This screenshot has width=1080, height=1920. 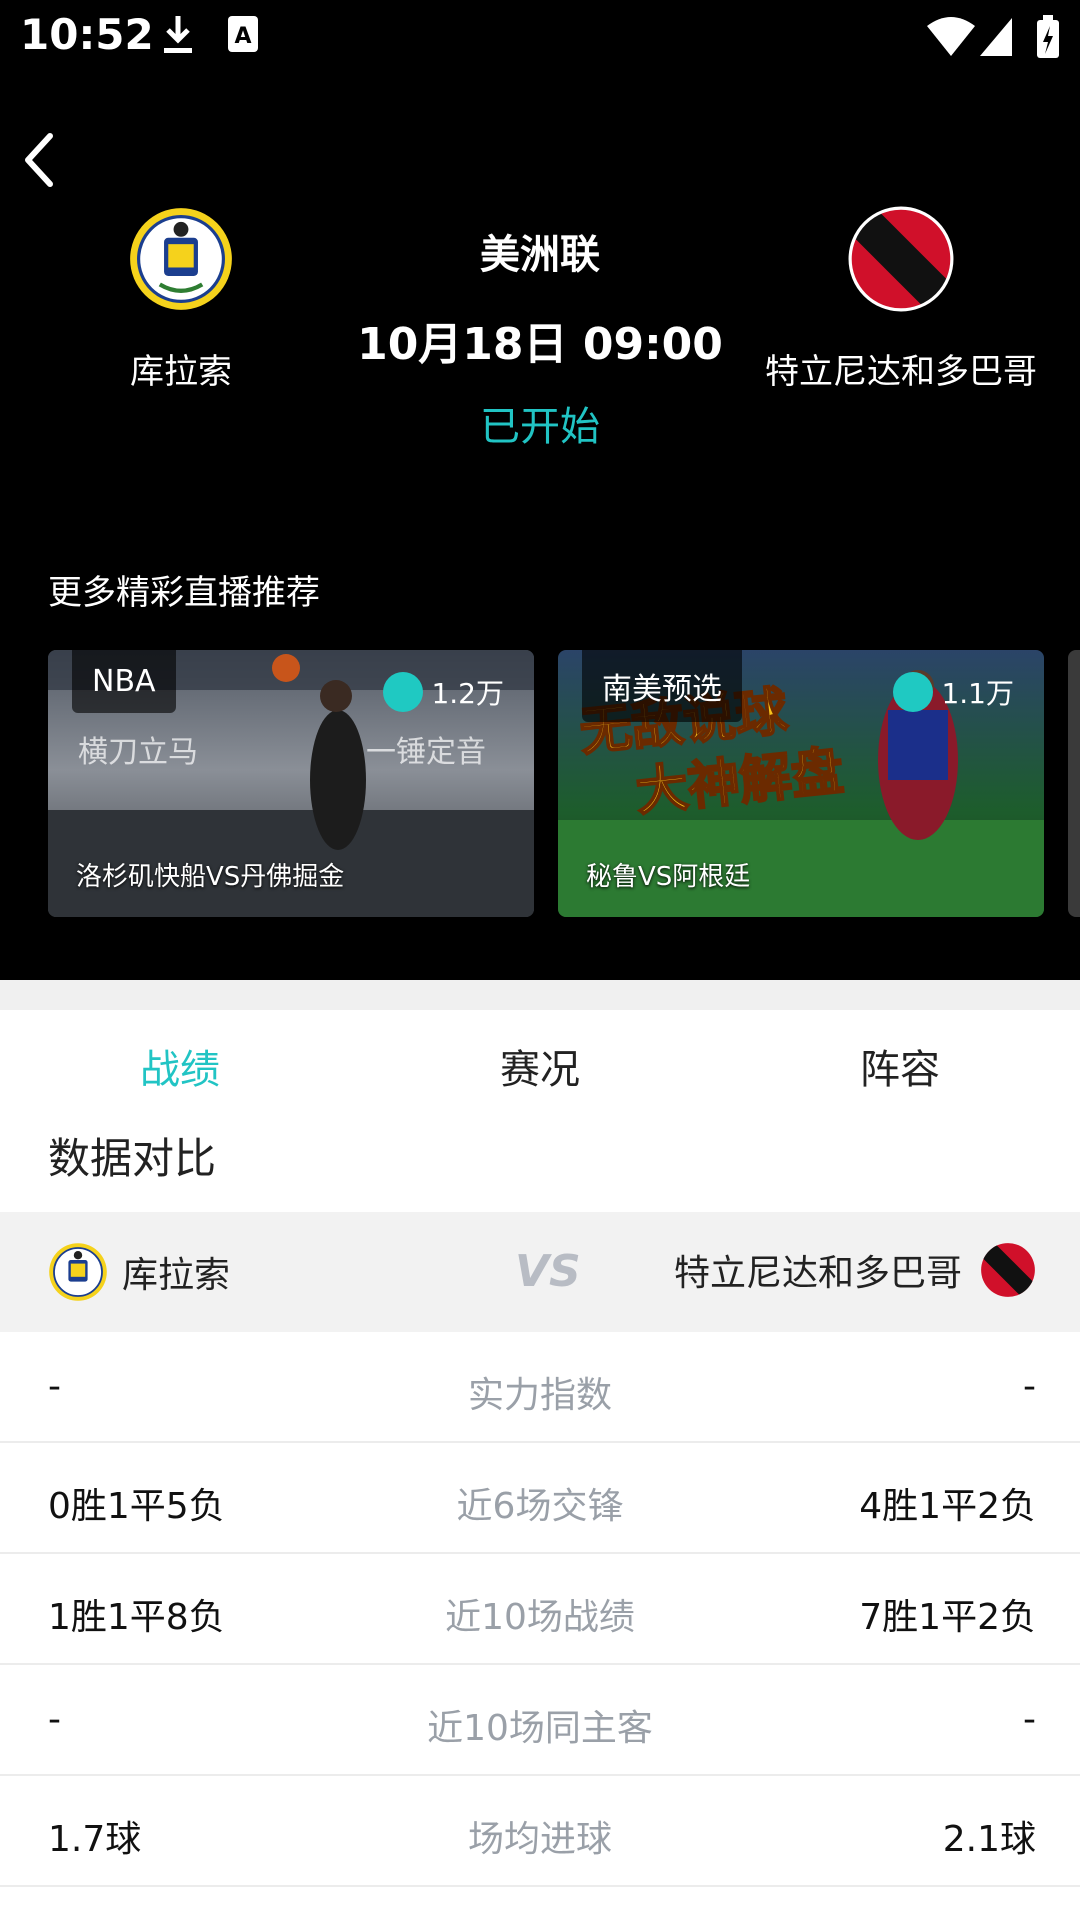 I want to click on row-label: 近6场交锋, so click(x=540, y=1506).